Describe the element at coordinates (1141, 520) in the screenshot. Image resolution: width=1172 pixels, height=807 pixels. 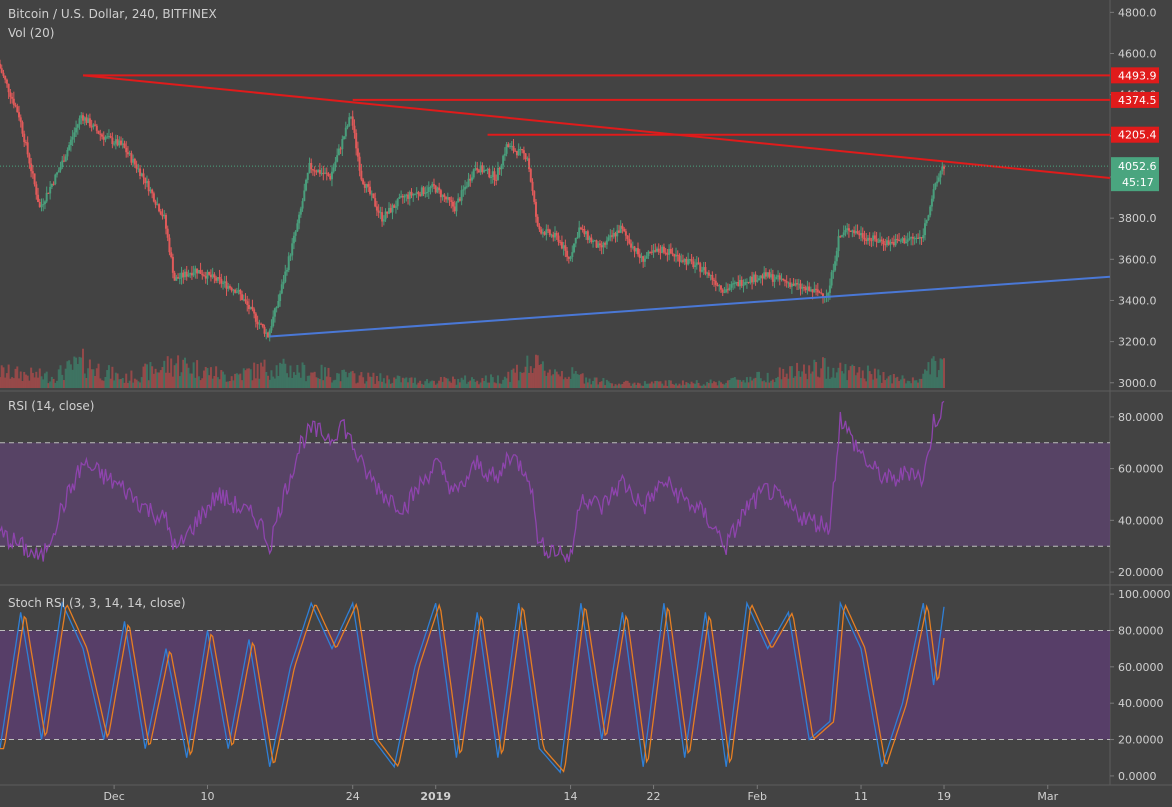
I see `rsi-tick-label: 40.0000` at that location.